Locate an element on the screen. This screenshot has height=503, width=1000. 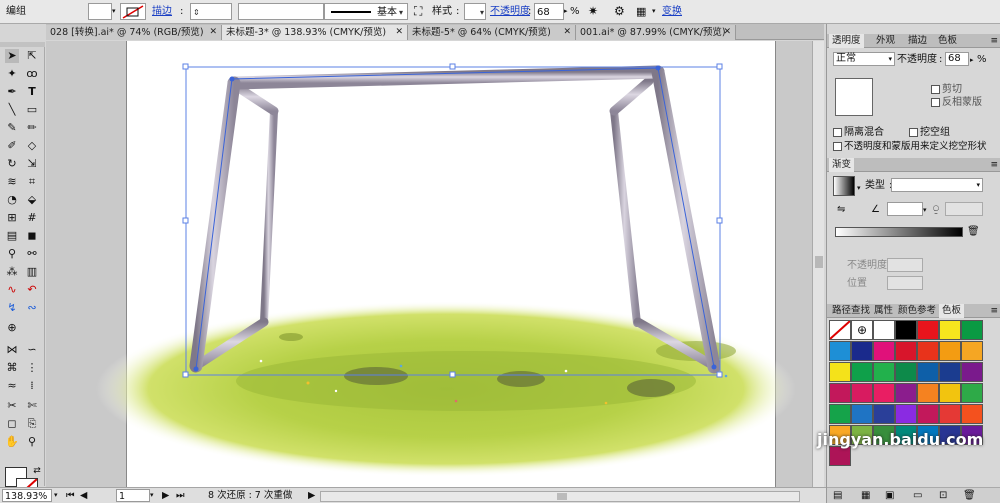
opacity-input: 68 is located at coordinates (957, 59).